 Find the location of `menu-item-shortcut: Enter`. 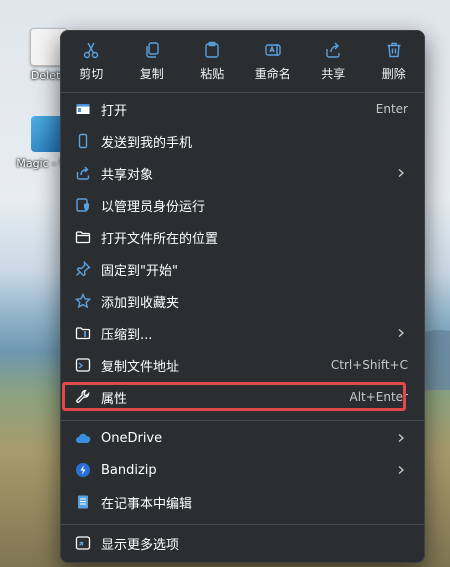

menu-item-shortcut: Enter is located at coordinates (391, 109).